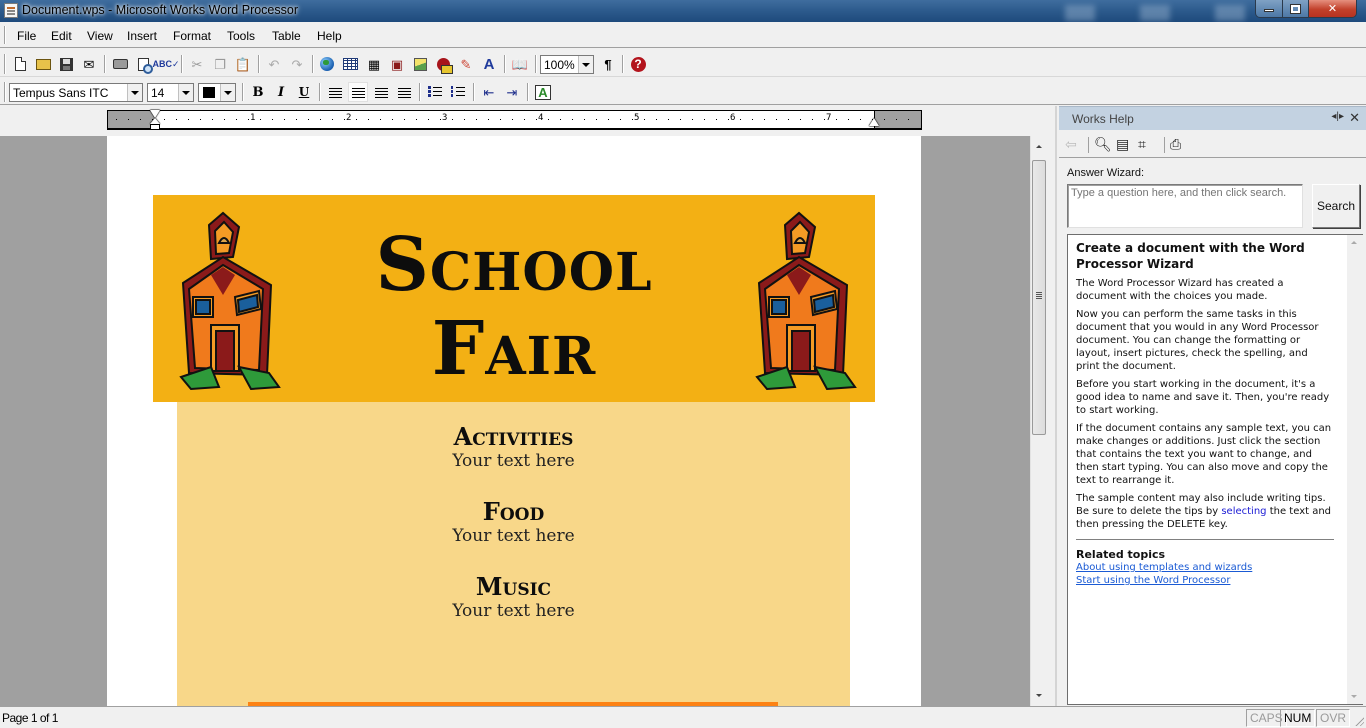  I want to click on section-music: Music Your text here, so click(513, 598).